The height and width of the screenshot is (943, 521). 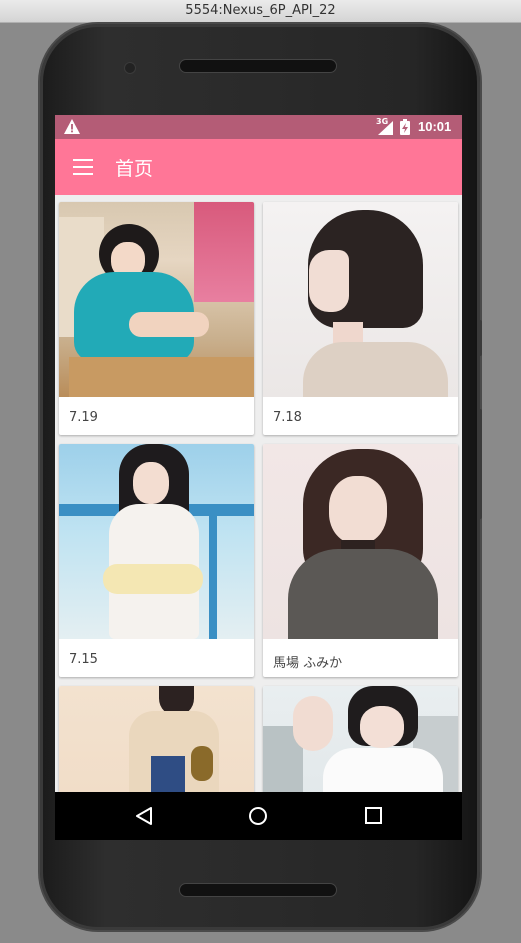 What do you see at coordinates (258, 66) in the screenshot?
I see `top-speaker` at bounding box center [258, 66].